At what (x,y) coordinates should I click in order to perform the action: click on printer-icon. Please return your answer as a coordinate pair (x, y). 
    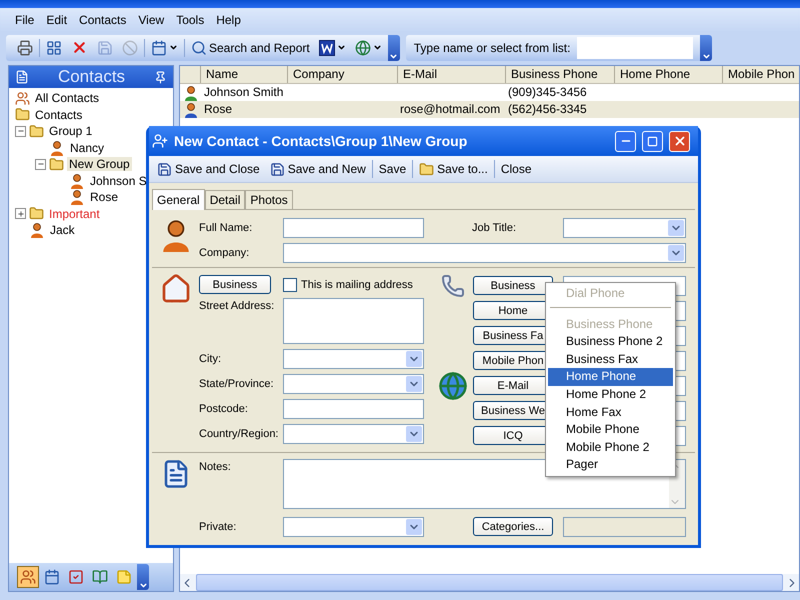
    Looking at the image, I should click on (25, 48).